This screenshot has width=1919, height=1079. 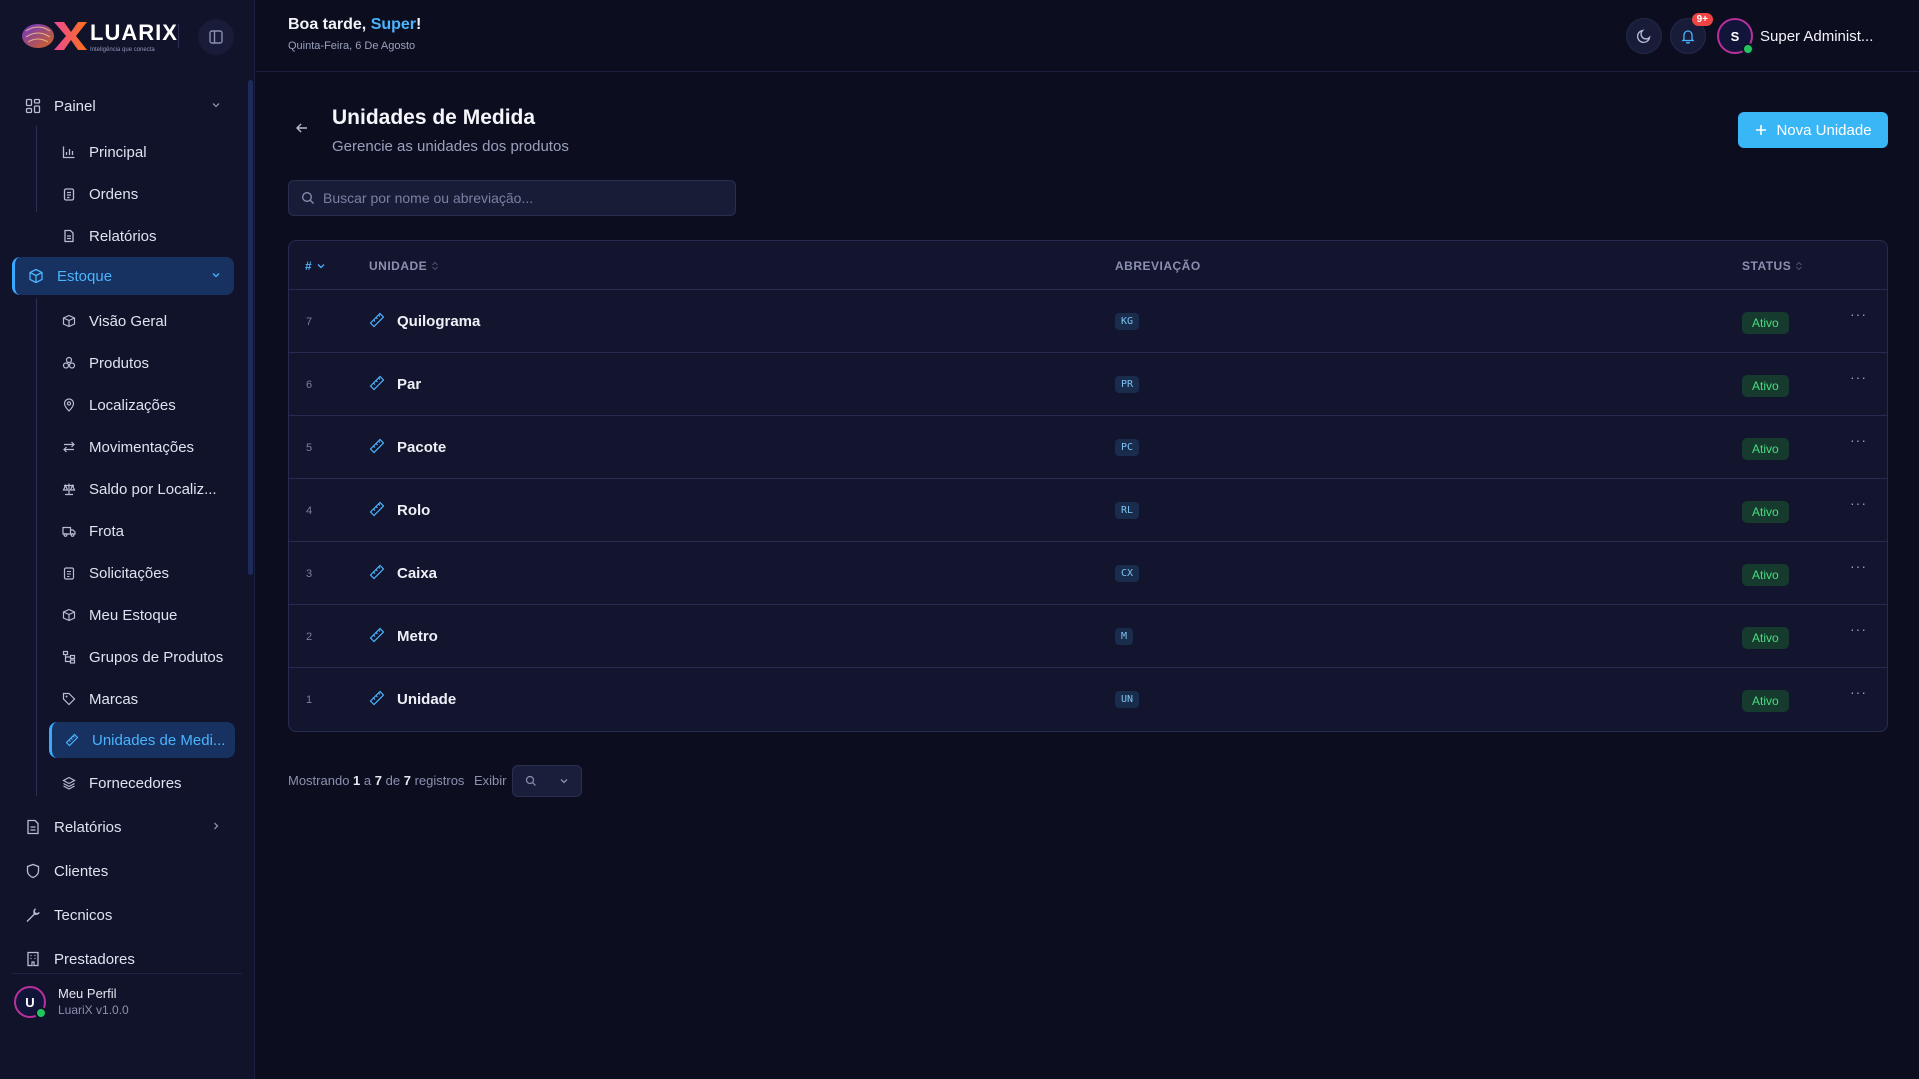 I want to click on cell-id: 3, so click(x=309, y=574).